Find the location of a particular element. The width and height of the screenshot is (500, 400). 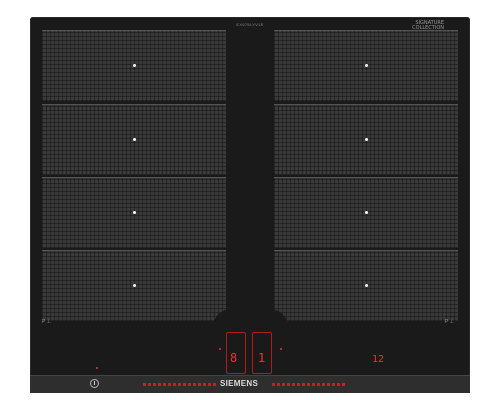

control-strip: SIEMENS is located at coordinates (250, 384).